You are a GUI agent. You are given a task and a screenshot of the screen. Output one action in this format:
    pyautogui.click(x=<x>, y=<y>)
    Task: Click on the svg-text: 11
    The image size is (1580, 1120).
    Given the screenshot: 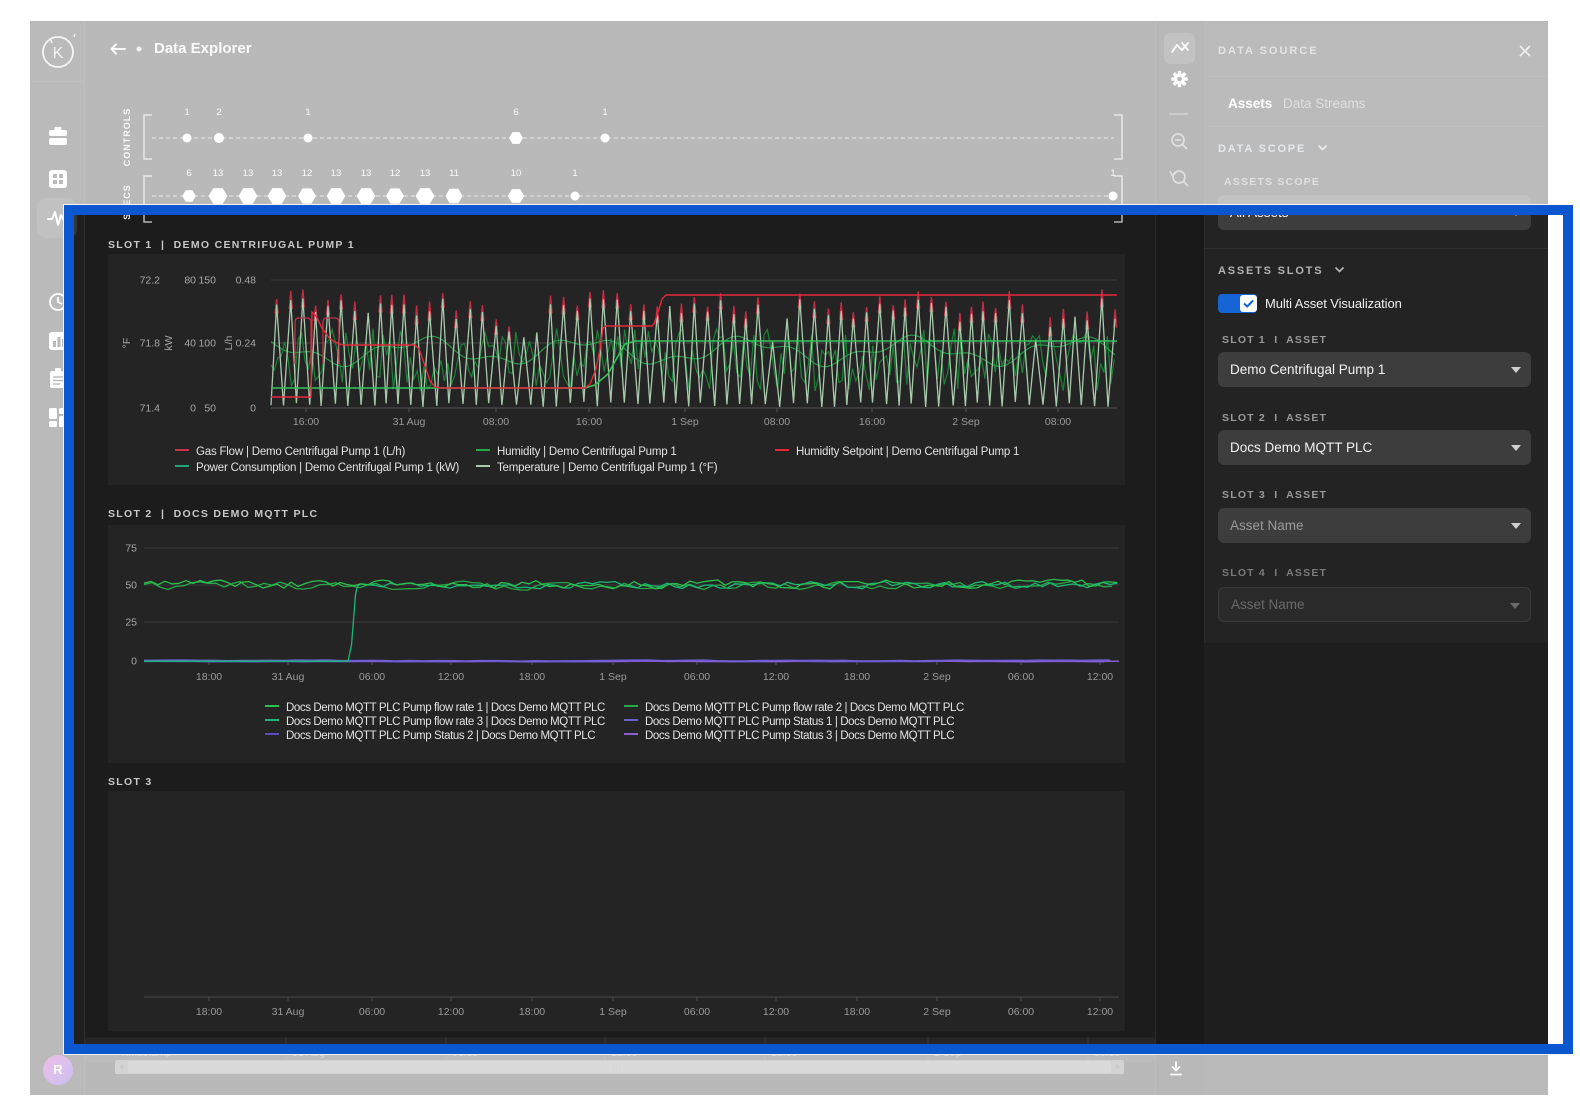 What is the action you would take?
    pyautogui.click(x=454, y=173)
    